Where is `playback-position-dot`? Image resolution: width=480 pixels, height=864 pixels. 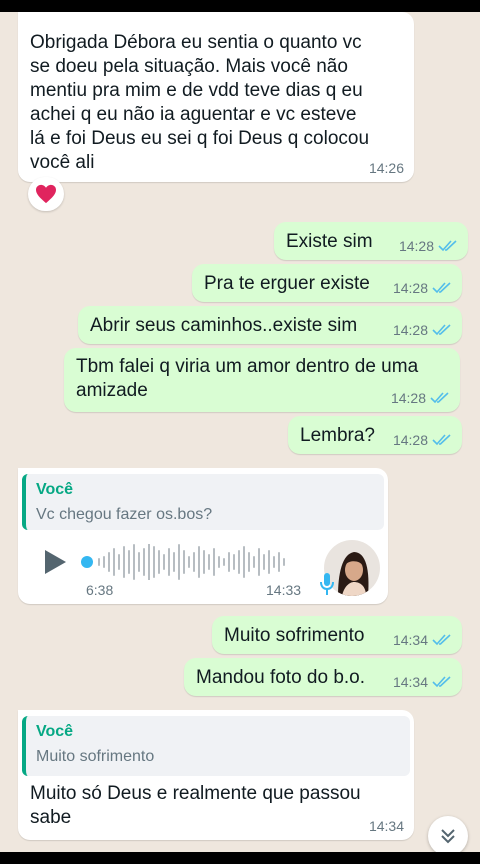 playback-position-dot is located at coordinates (87, 562).